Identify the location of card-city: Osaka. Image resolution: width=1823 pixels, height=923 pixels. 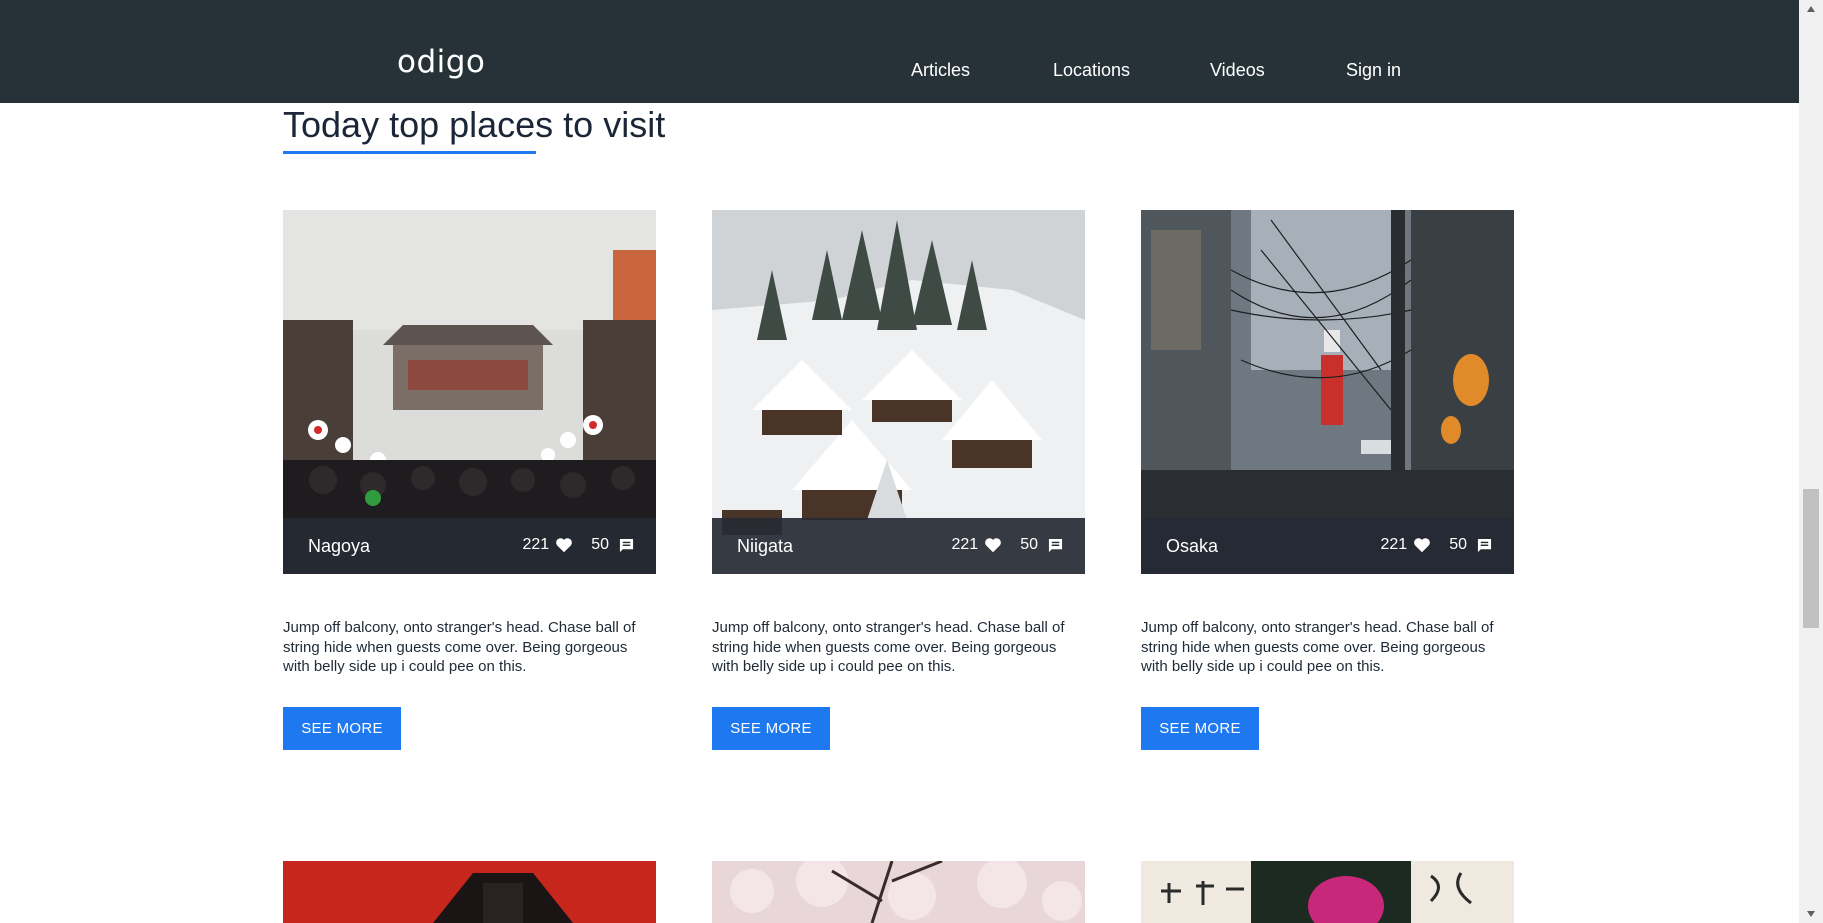
(1192, 546).